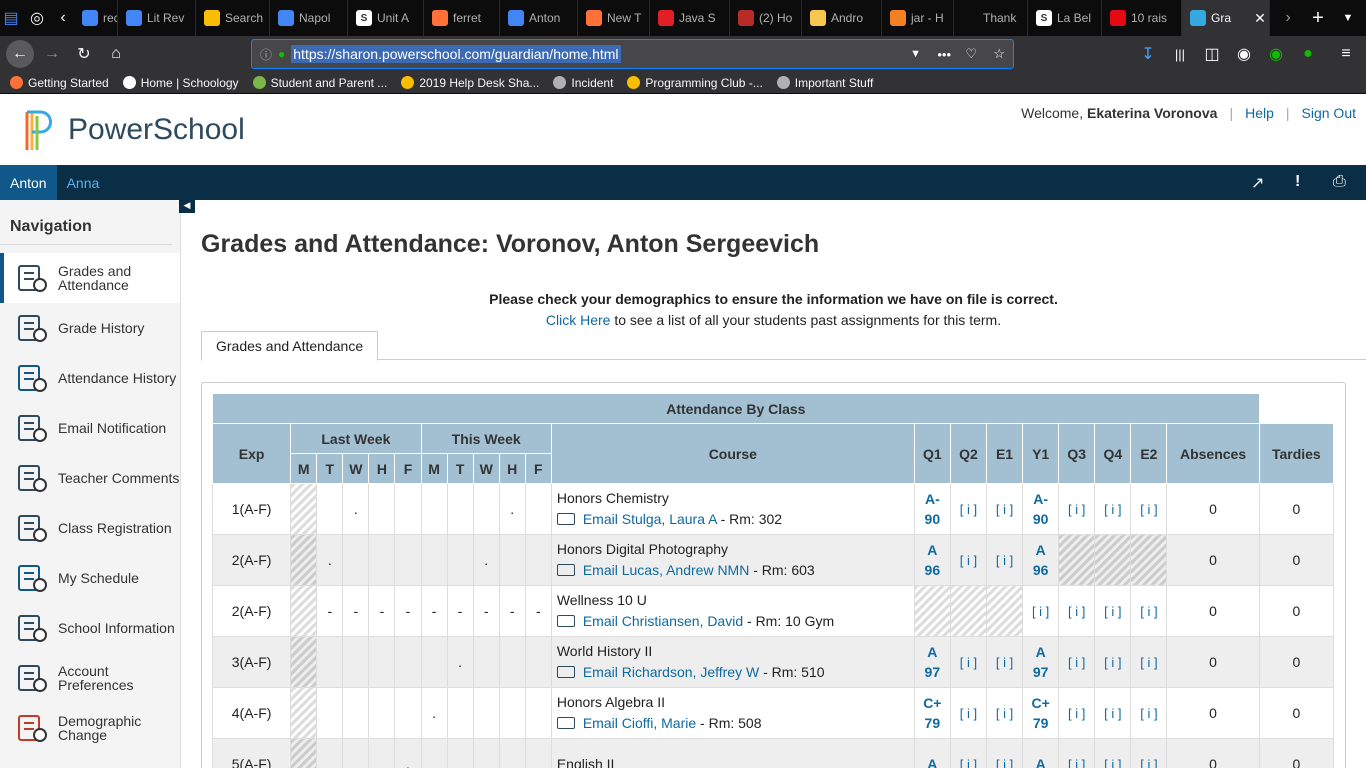 This screenshot has height=768, width=1366. What do you see at coordinates (28, 182) in the screenshot?
I see `student-tab-anton: Anton` at bounding box center [28, 182].